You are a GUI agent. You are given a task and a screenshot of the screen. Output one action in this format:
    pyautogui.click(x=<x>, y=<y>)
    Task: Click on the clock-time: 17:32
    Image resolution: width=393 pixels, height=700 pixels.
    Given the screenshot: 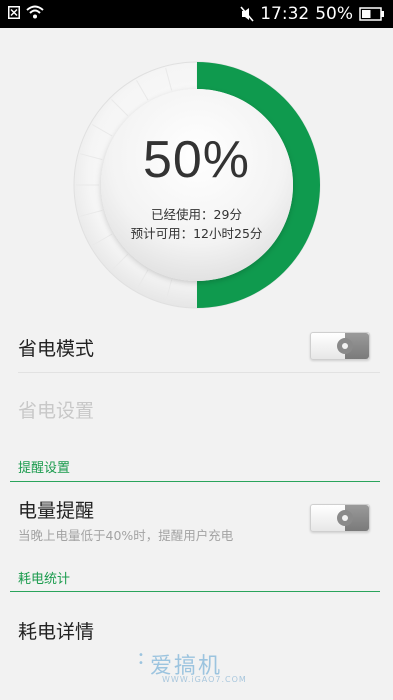 What is the action you would take?
    pyautogui.click(x=285, y=14)
    